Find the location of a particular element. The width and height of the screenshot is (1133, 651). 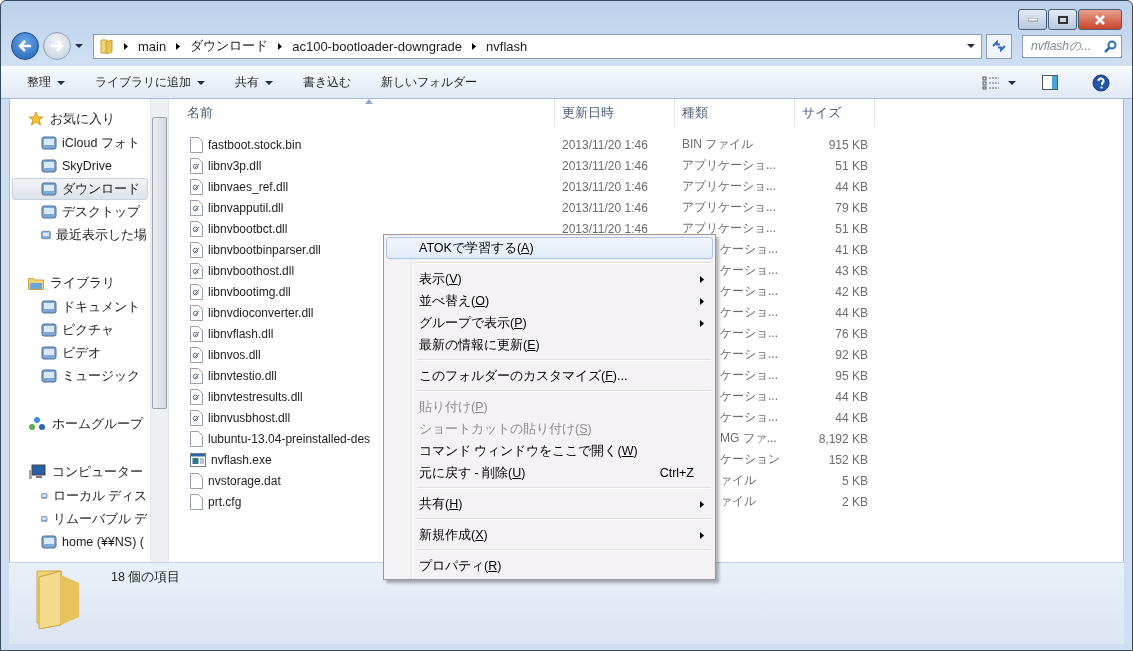

menu-item: 共有(H) is located at coordinates (549, 504).